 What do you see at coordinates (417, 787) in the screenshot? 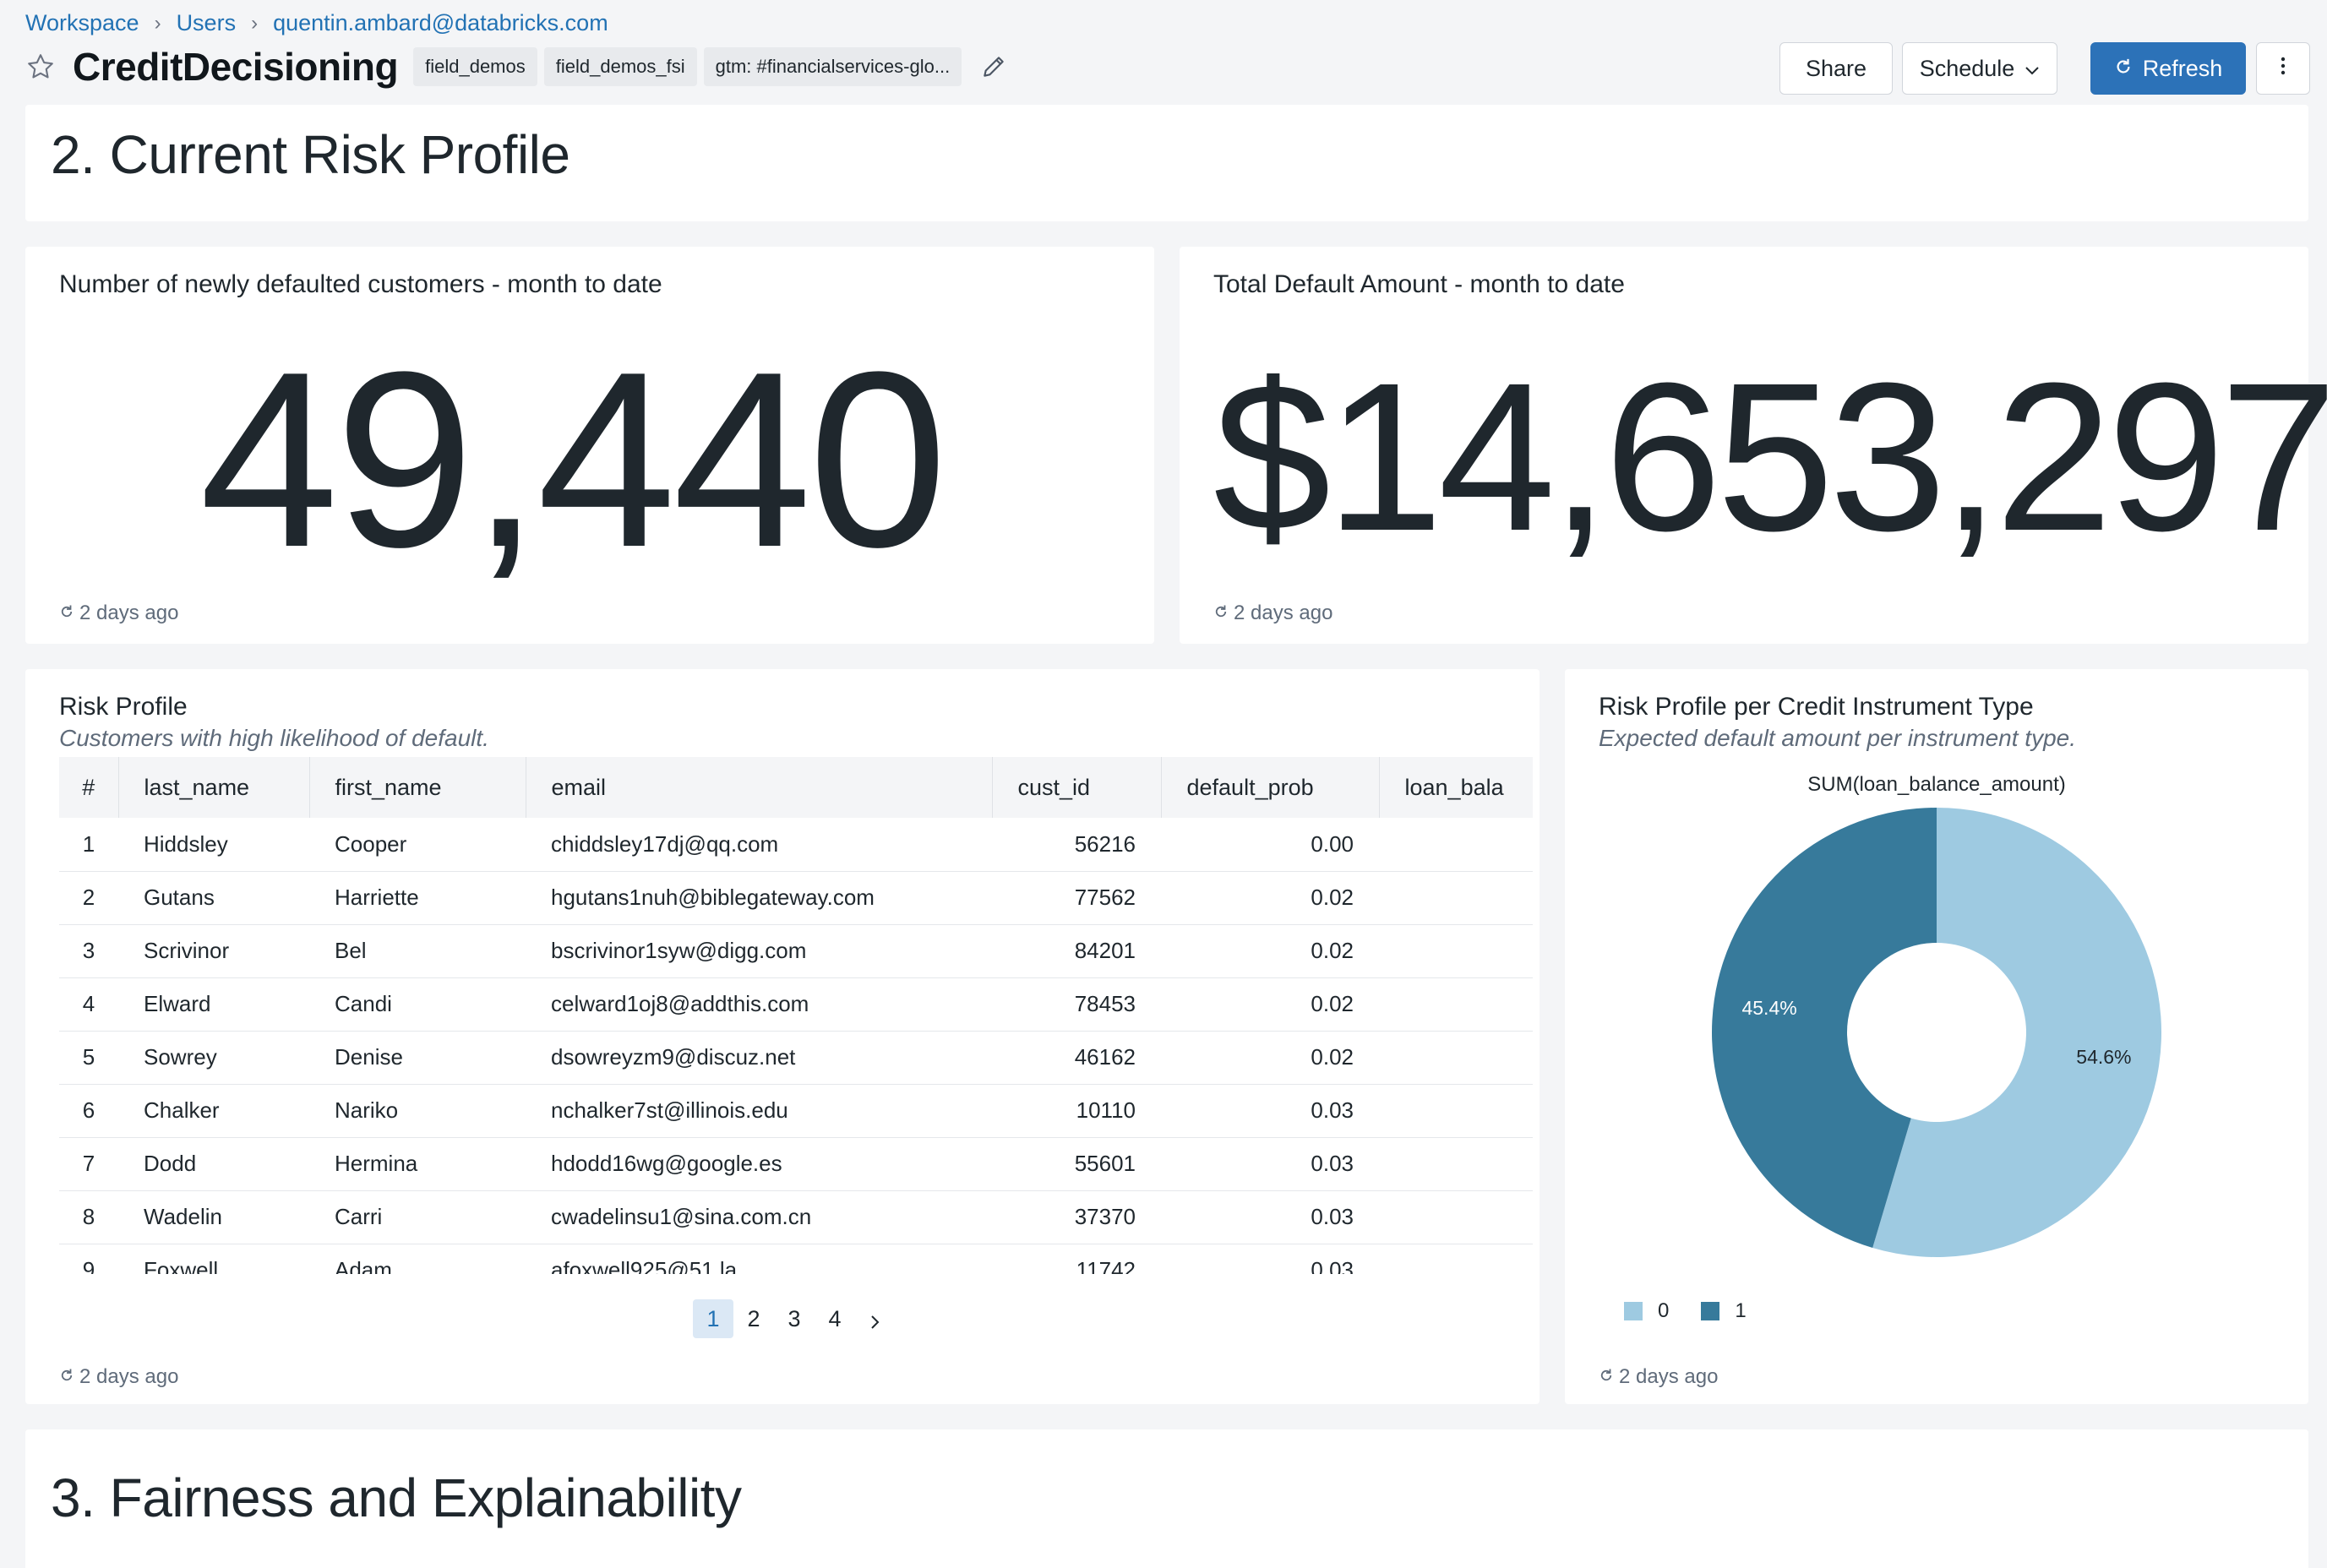
I see `column-header: first_name` at bounding box center [417, 787].